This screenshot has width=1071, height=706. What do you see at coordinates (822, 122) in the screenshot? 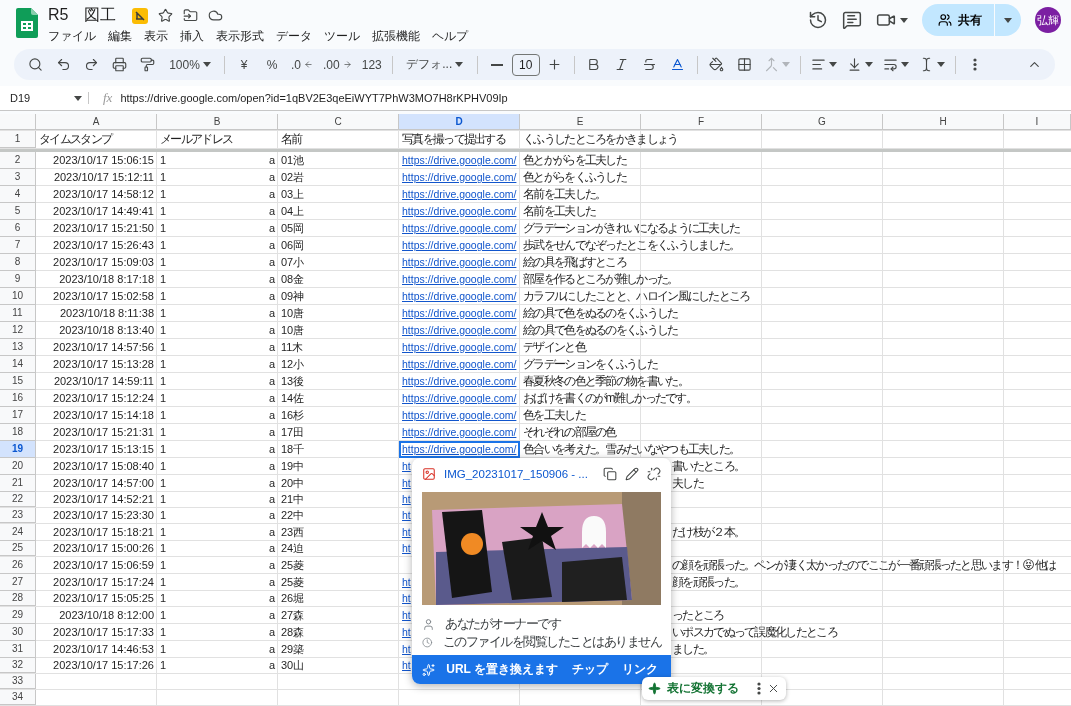
I see `column-header: G` at bounding box center [822, 122].